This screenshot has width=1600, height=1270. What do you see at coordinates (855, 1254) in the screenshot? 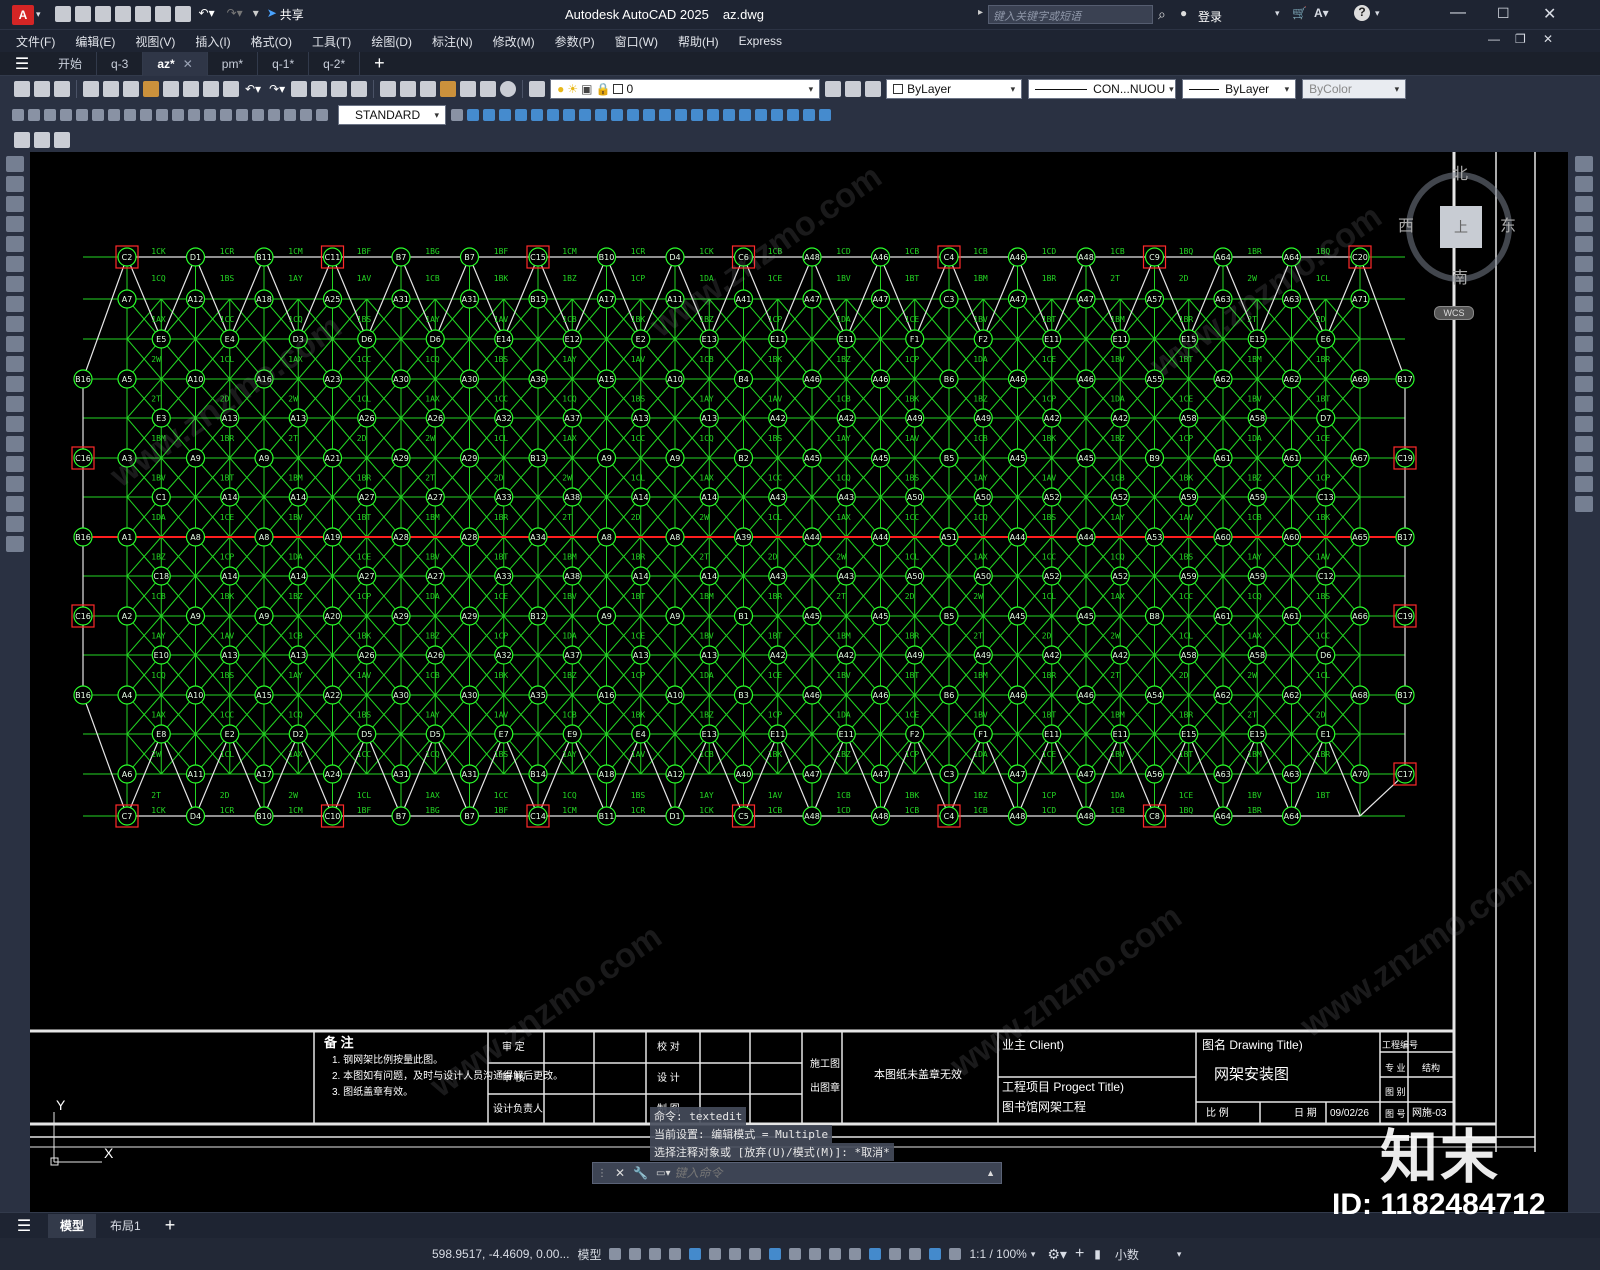
I see `3d-osnap-icon` at bounding box center [855, 1254].